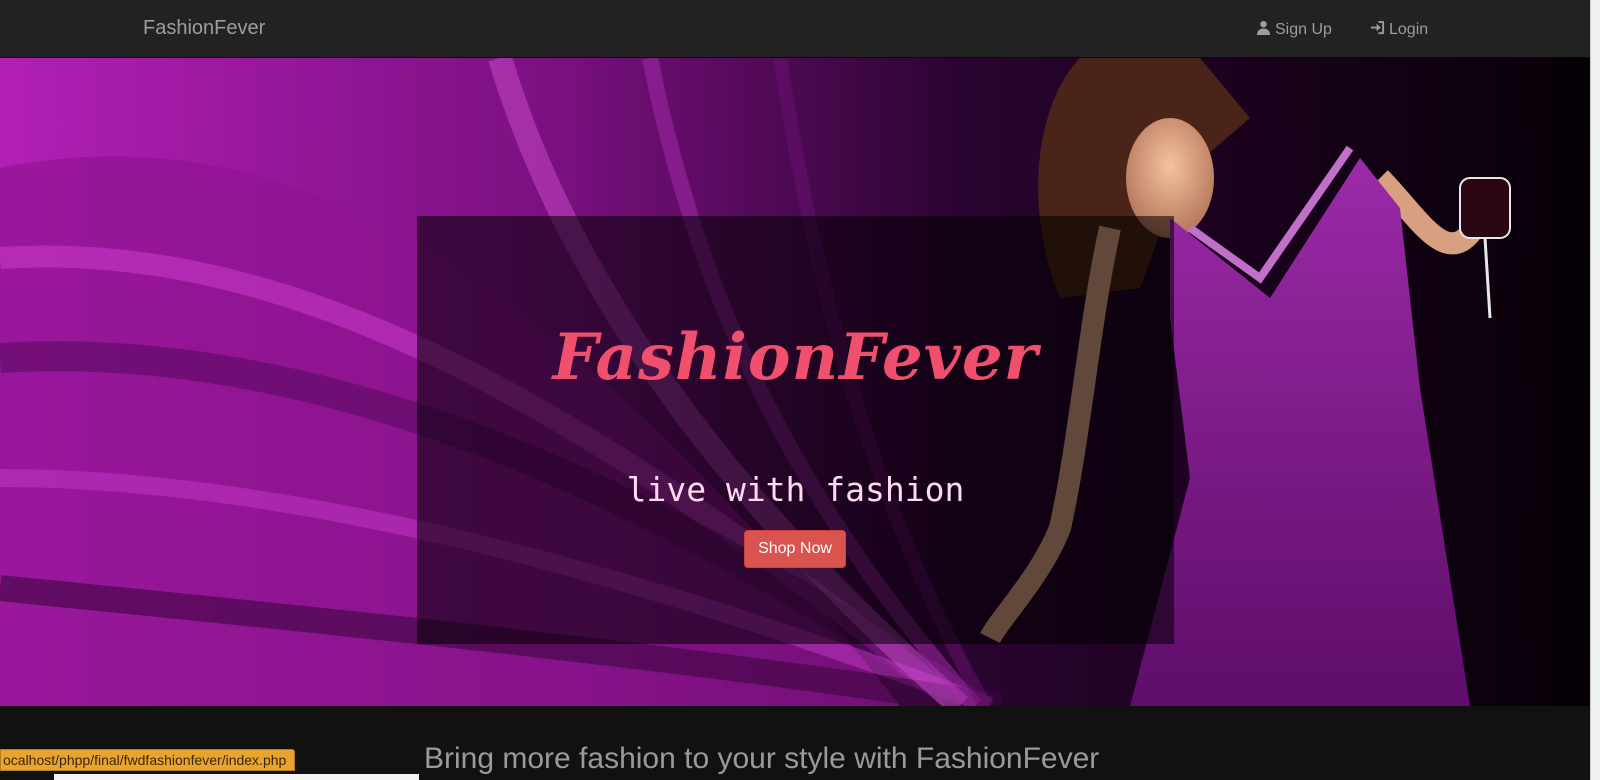  Describe the element at coordinates (1595, 390) in the screenshot. I see `vertical-scrollbar` at that location.